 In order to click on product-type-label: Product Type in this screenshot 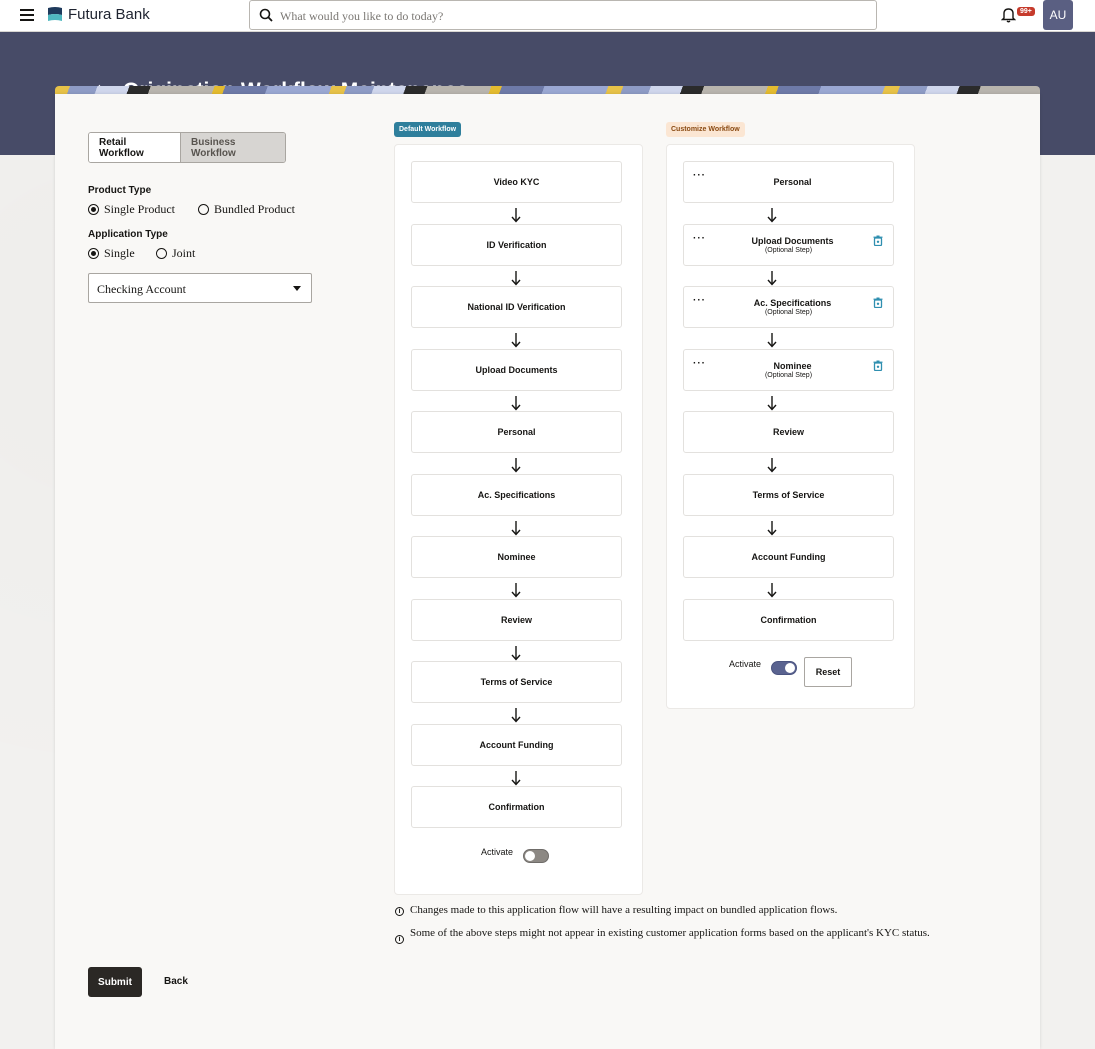, I will do `click(120, 190)`.